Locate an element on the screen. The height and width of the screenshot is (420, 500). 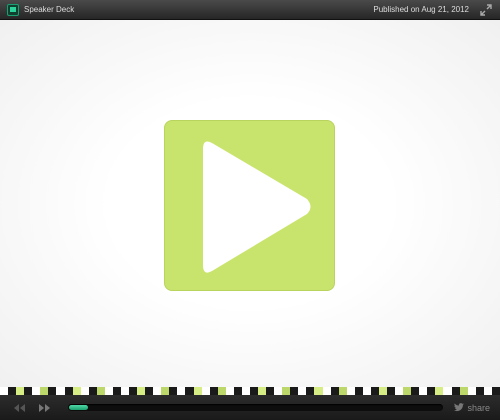
title-bar: Speaker Deck Published on Aug 21, 2012 is located at coordinates (250, 10).